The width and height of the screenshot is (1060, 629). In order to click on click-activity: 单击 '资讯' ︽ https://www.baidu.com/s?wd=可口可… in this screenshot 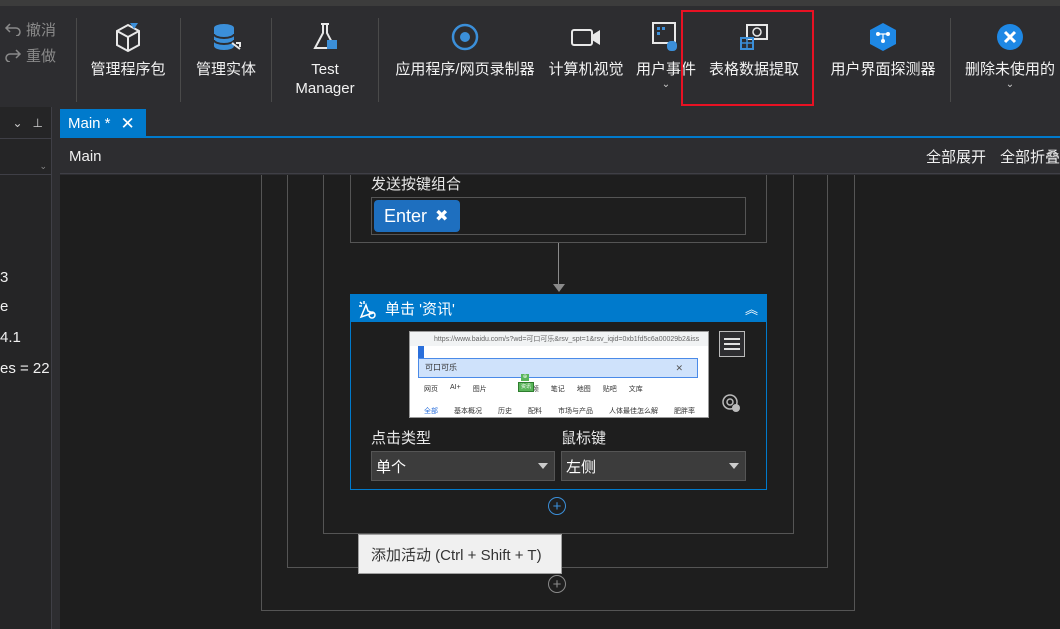, I will do `click(558, 392)`.